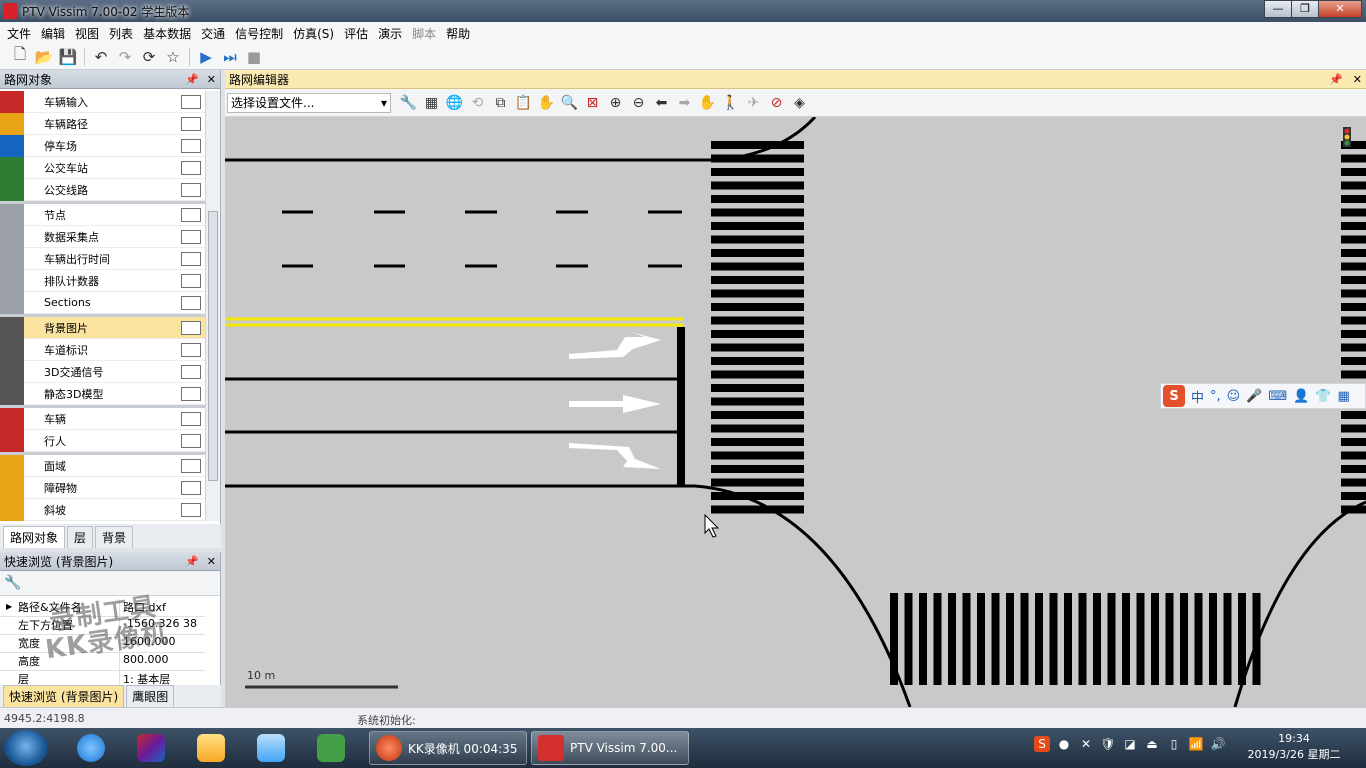 The image size is (1366, 768). I want to click on ime-punct: °,, so click(1215, 396).